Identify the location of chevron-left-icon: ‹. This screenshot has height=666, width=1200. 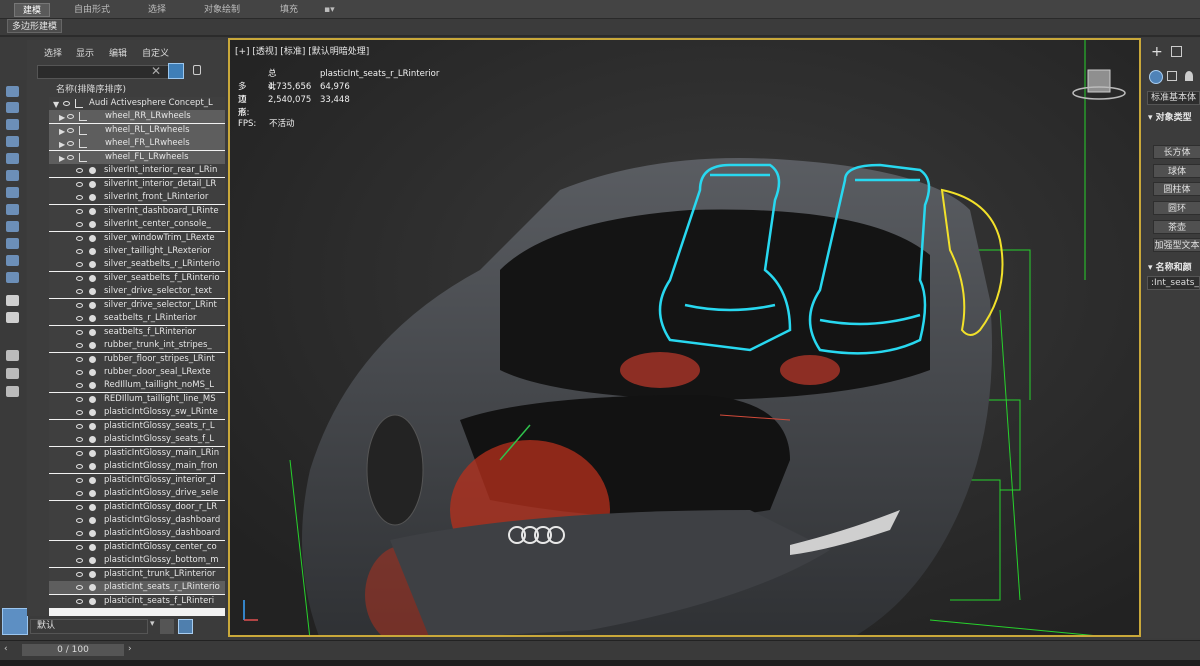
(6, 649).